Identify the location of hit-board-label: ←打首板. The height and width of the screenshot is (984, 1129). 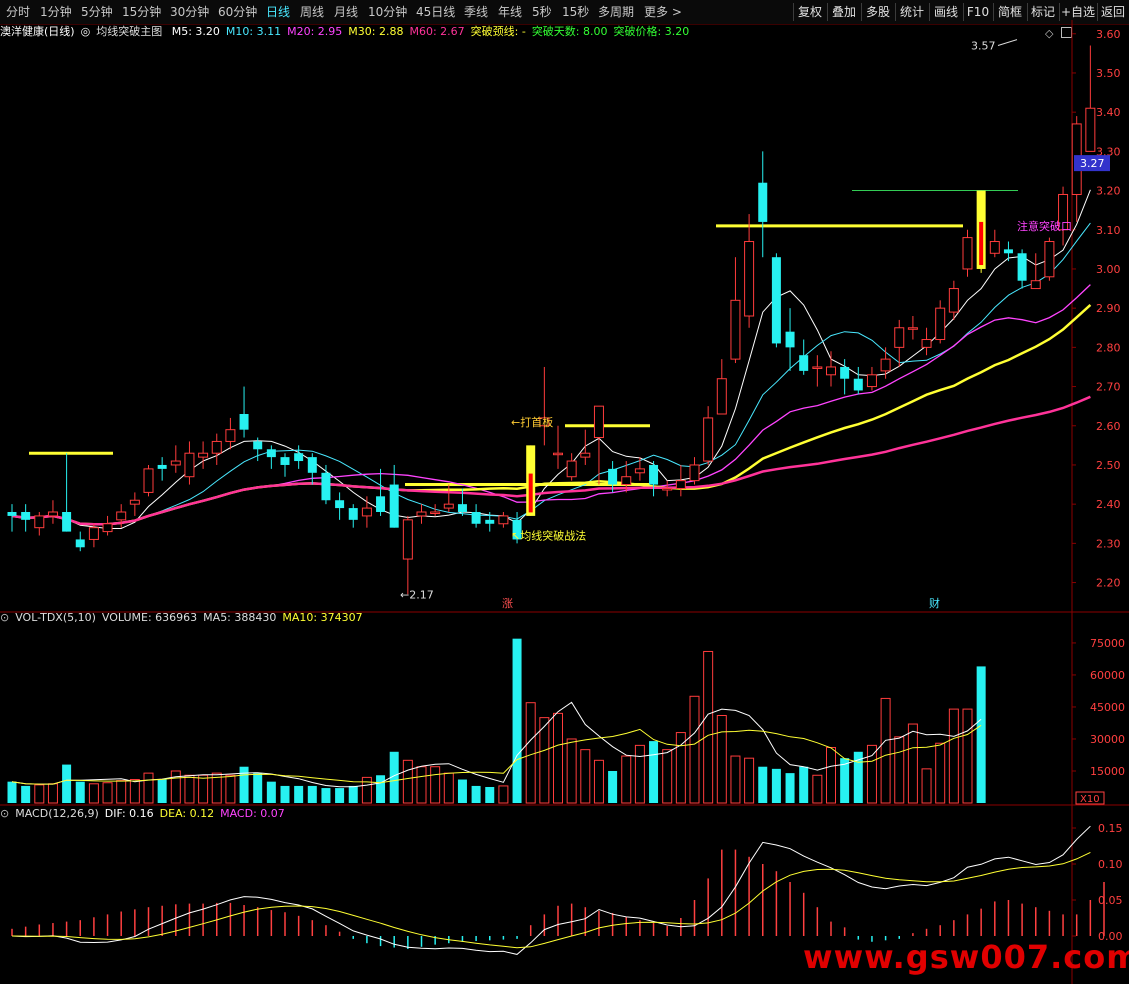
(532, 422).